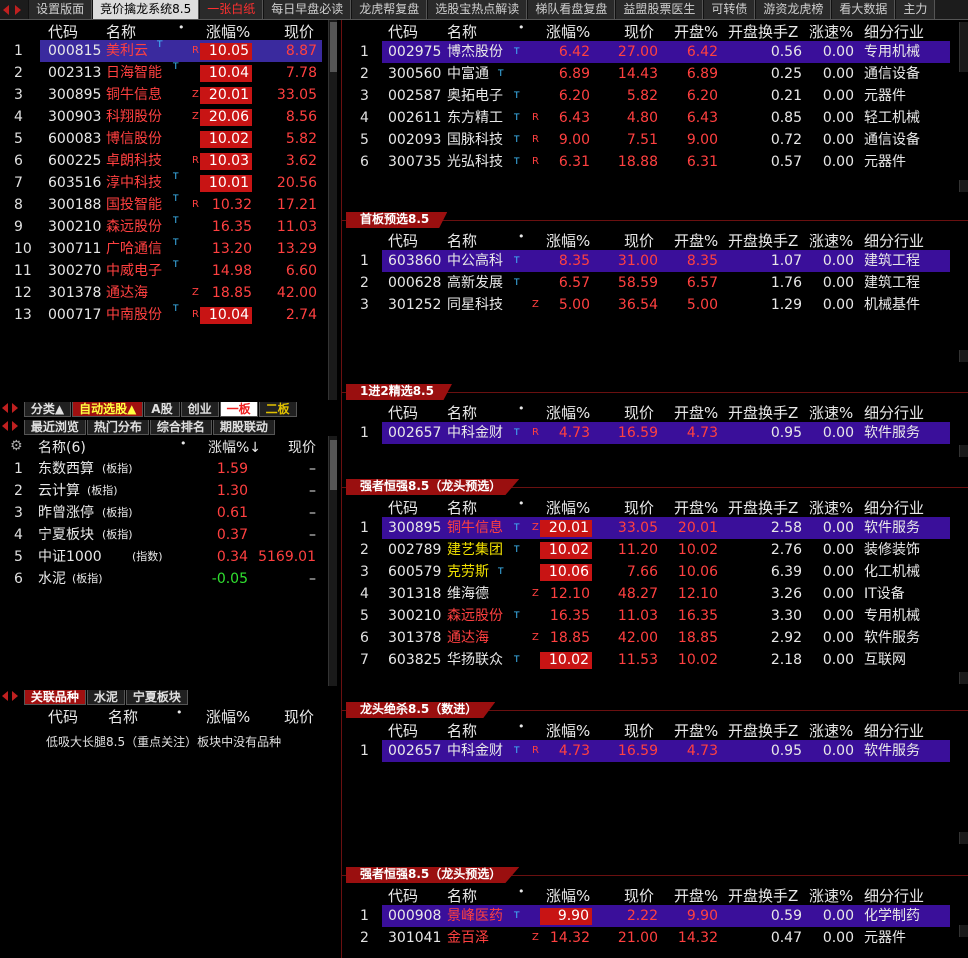  I want to click on stock-name: 卓朗科技, so click(134, 161).